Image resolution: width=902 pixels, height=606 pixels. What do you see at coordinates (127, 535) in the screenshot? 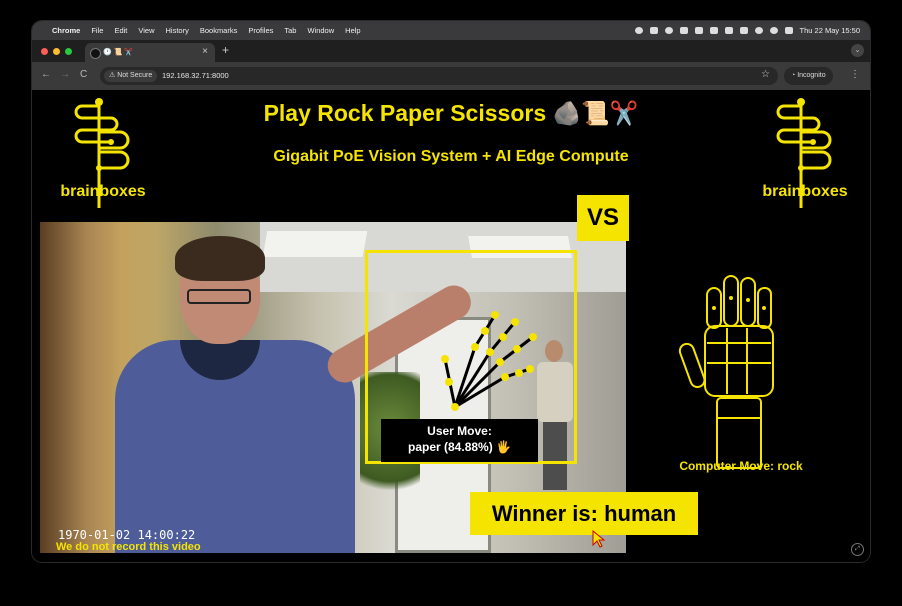
I see `video-timestamp: 1970-01-02 14:00:22` at bounding box center [127, 535].